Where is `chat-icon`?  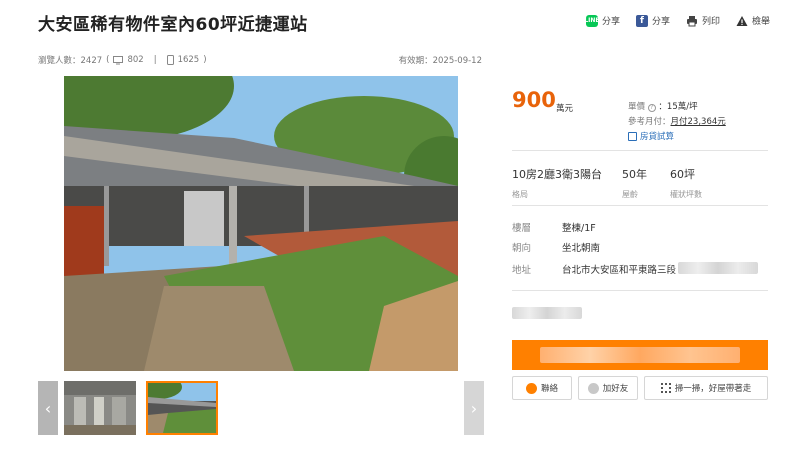 chat-icon is located at coordinates (531, 388).